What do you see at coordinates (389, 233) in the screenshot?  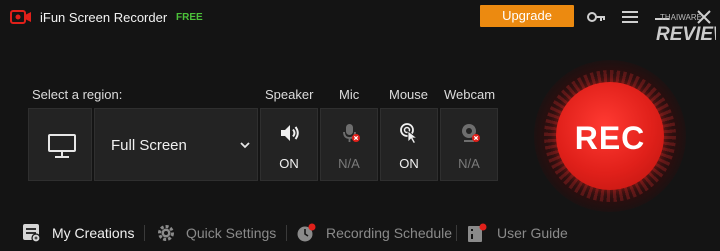 I see `recording-schedule-label: Recording Schedule` at bounding box center [389, 233].